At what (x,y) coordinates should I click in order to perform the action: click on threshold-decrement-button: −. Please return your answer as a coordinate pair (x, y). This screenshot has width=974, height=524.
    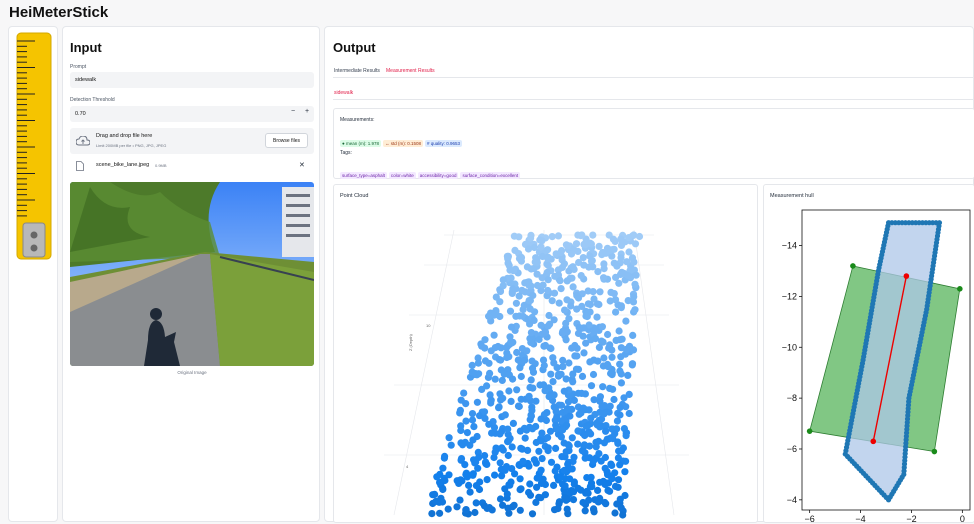
    Looking at the image, I should click on (293, 111).